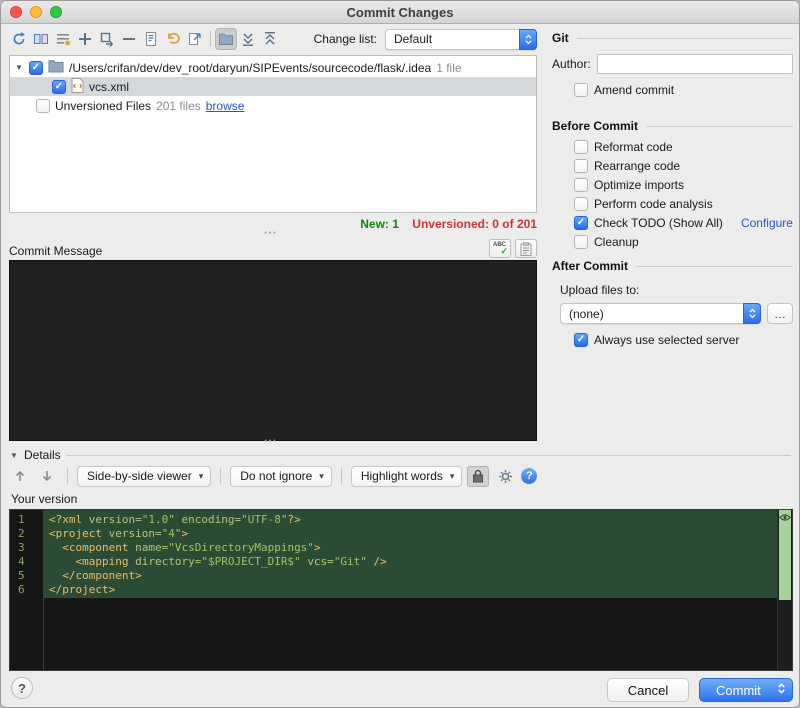  Describe the element at coordinates (571, 64) in the screenshot. I see `author-label: Author:` at that location.